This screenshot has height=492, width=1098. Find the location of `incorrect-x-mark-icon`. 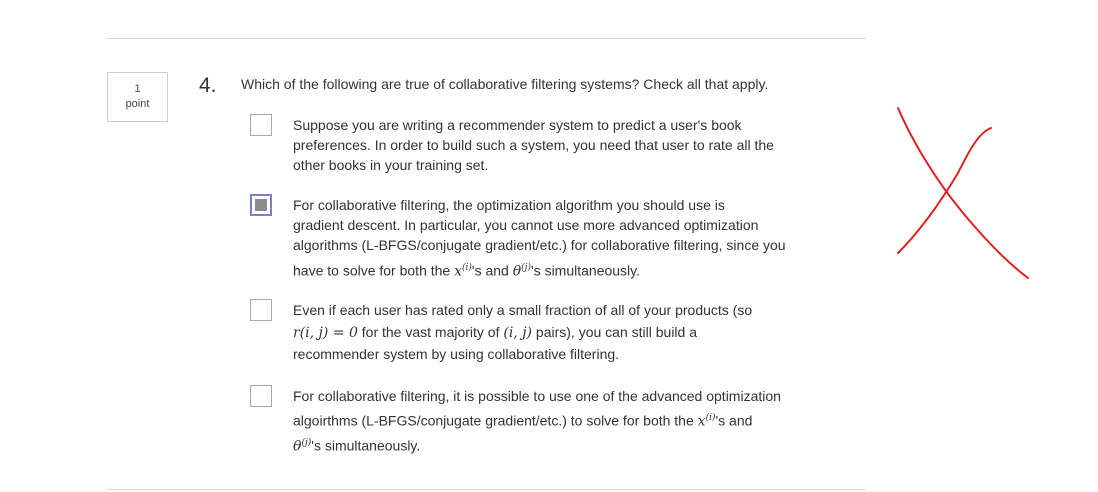

incorrect-x-mark-icon is located at coordinates (963, 193).